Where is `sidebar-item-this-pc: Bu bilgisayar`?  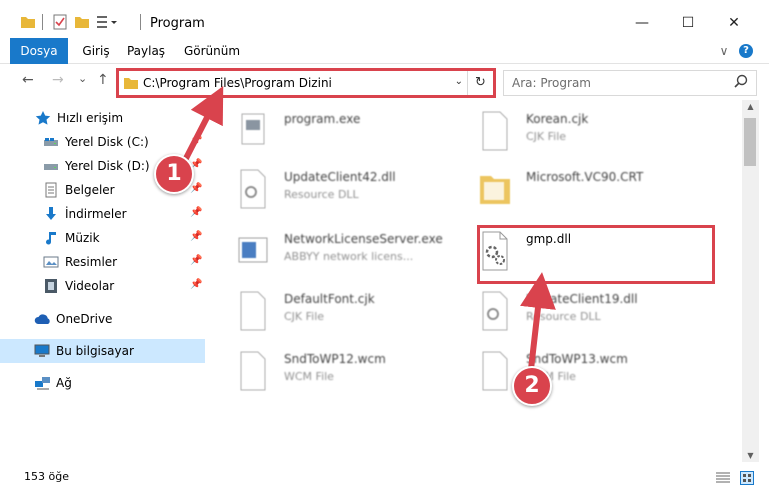 sidebar-item-this-pc: Bu bilgisayar is located at coordinates (102, 351).